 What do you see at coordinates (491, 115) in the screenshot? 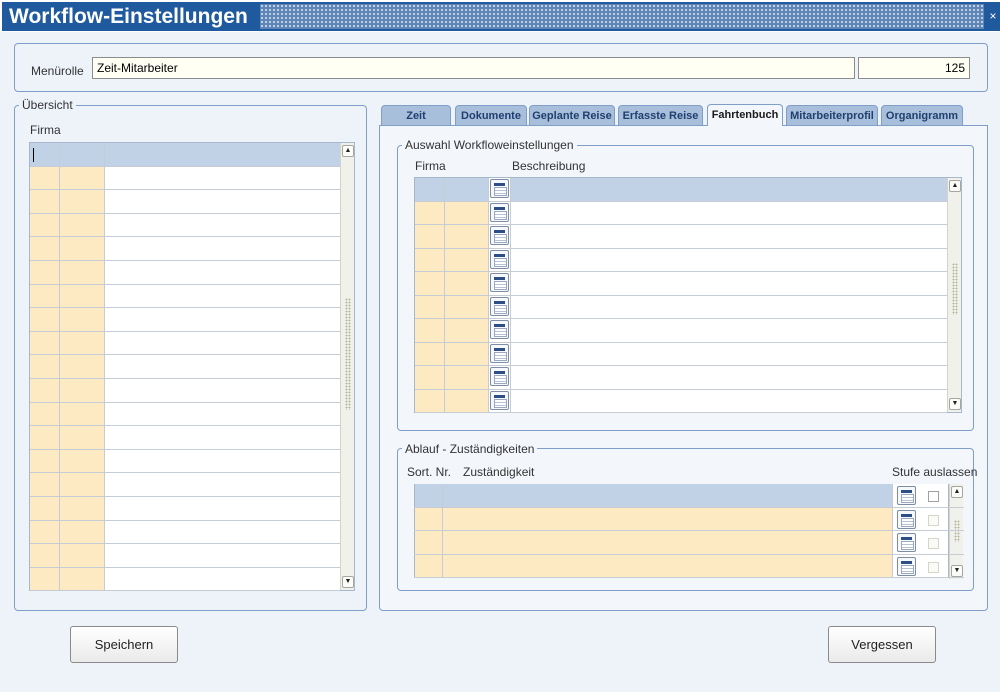
I see `tab-dokumente: Dokumente` at bounding box center [491, 115].